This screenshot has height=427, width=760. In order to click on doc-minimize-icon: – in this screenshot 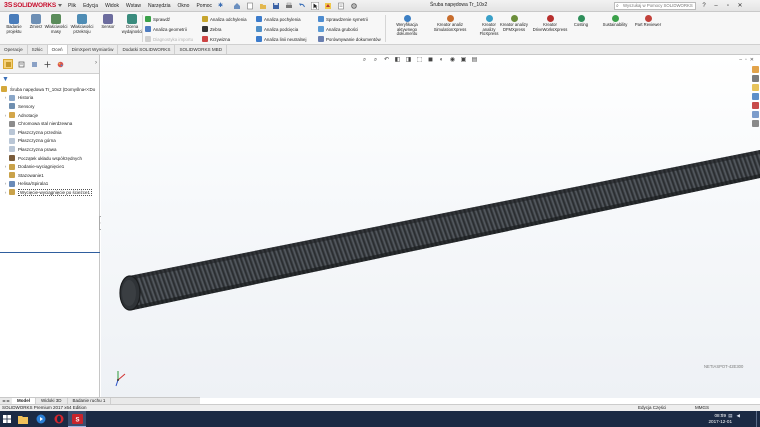, I will do `click(740, 60)`.